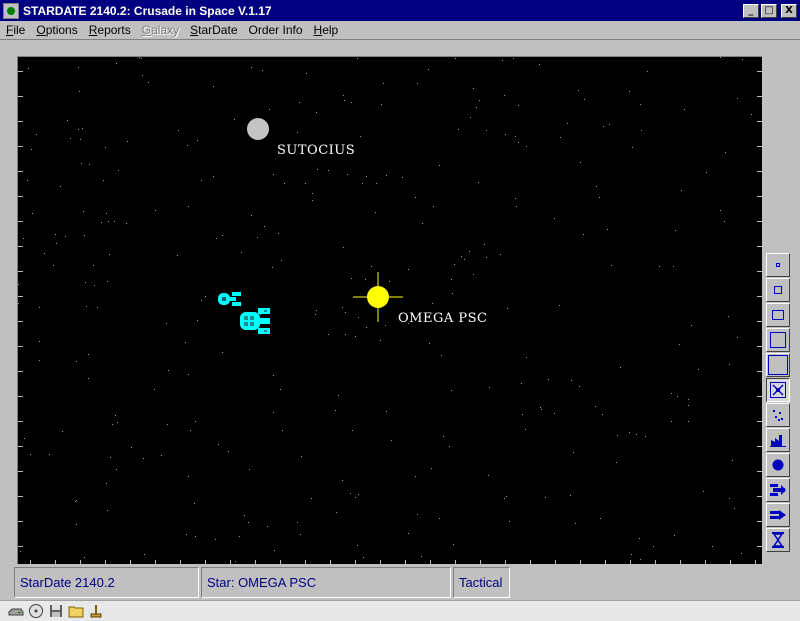 The height and width of the screenshot is (621, 800). Describe the element at coordinates (56, 30) in the screenshot. I see `menu-options: Options` at that location.